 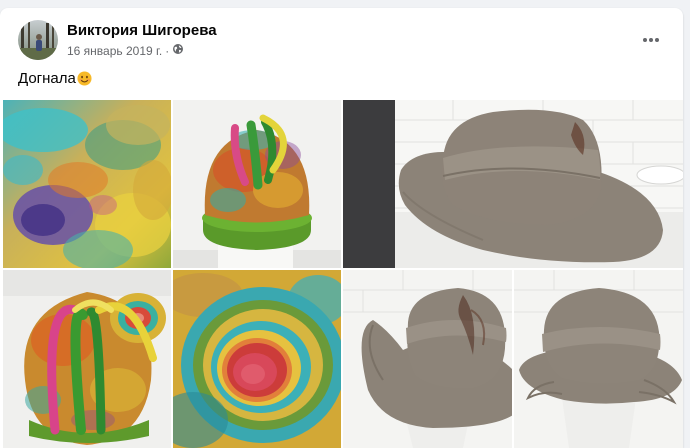 I want to click on more-options-icon, so click(x=651, y=40).